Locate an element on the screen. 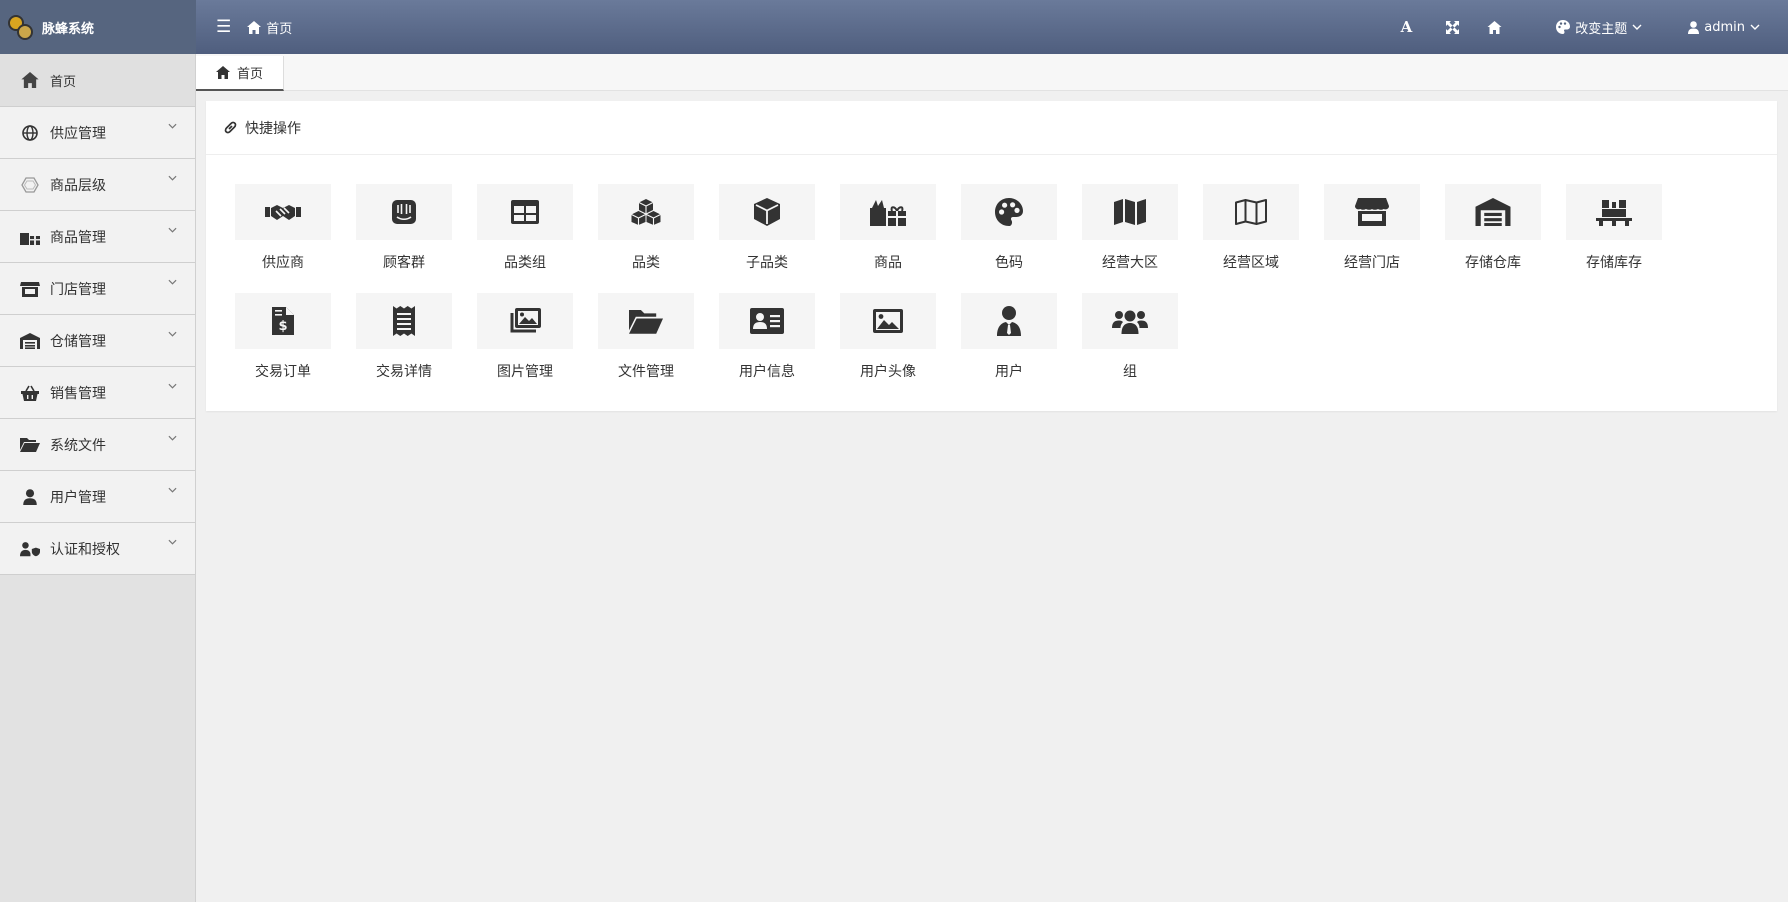 The width and height of the screenshot is (1788, 902). tile-category: 品类 is located at coordinates (646, 228).